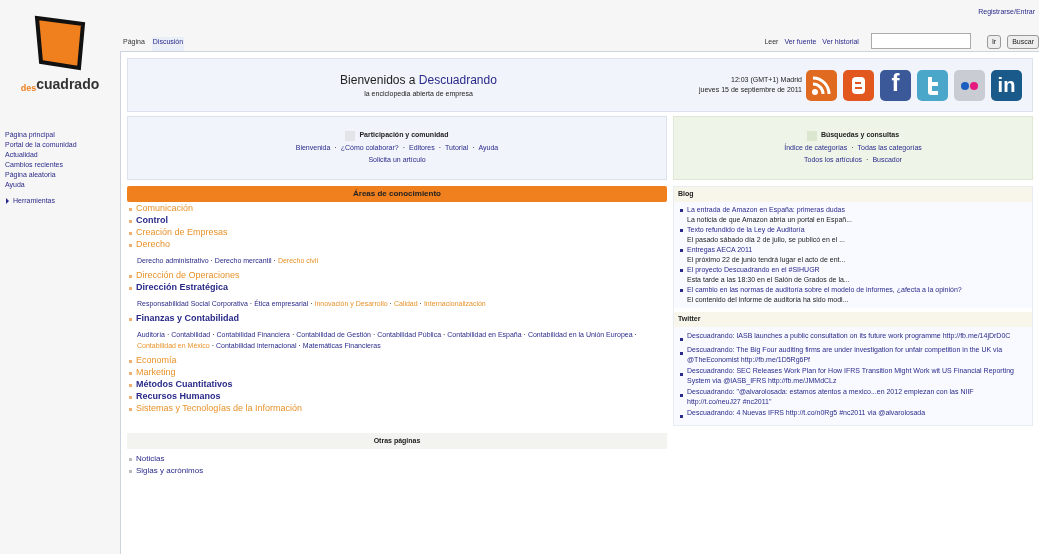 The image size is (1039, 554). What do you see at coordinates (969, 85) in the screenshot?
I see `flickr-icon` at bounding box center [969, 85].